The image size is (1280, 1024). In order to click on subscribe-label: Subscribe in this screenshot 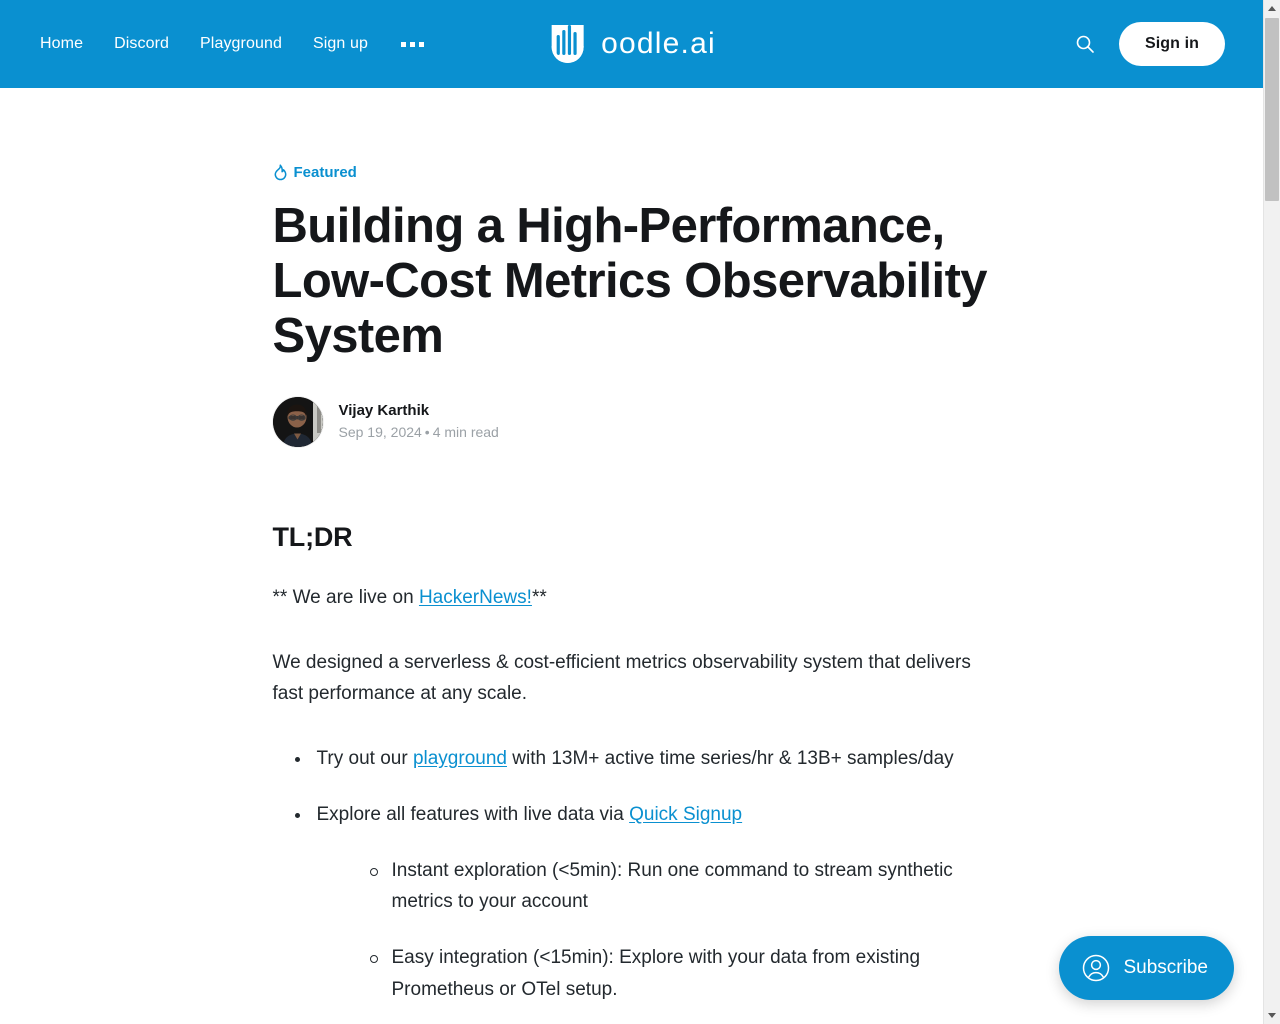, I will do `click(1166, 967)`.